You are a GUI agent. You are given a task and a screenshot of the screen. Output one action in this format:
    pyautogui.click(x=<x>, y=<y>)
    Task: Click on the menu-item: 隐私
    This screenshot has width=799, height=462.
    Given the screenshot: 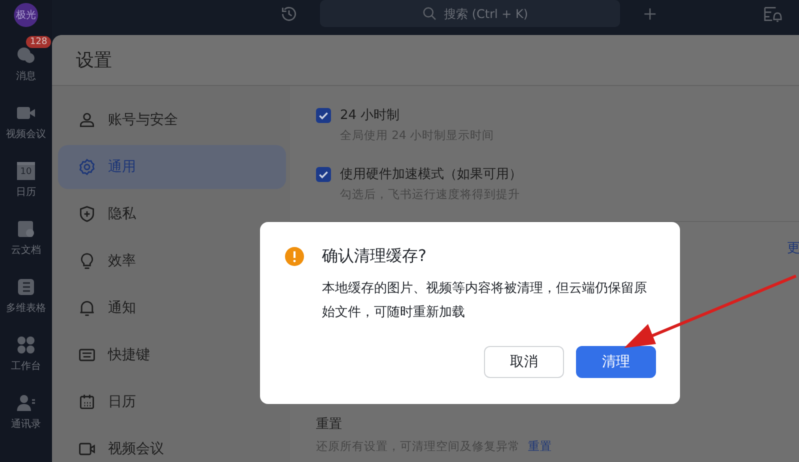 What is the action you would take?
    pyautogui.click(x=172, y=214)
    